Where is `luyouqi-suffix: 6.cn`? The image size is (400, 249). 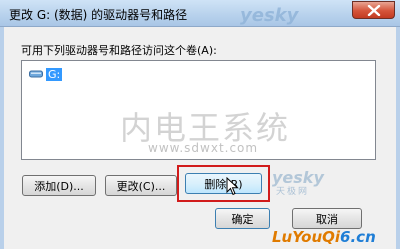
luyouqi-suffix: 6.cn is located at coordinates (358, 237).